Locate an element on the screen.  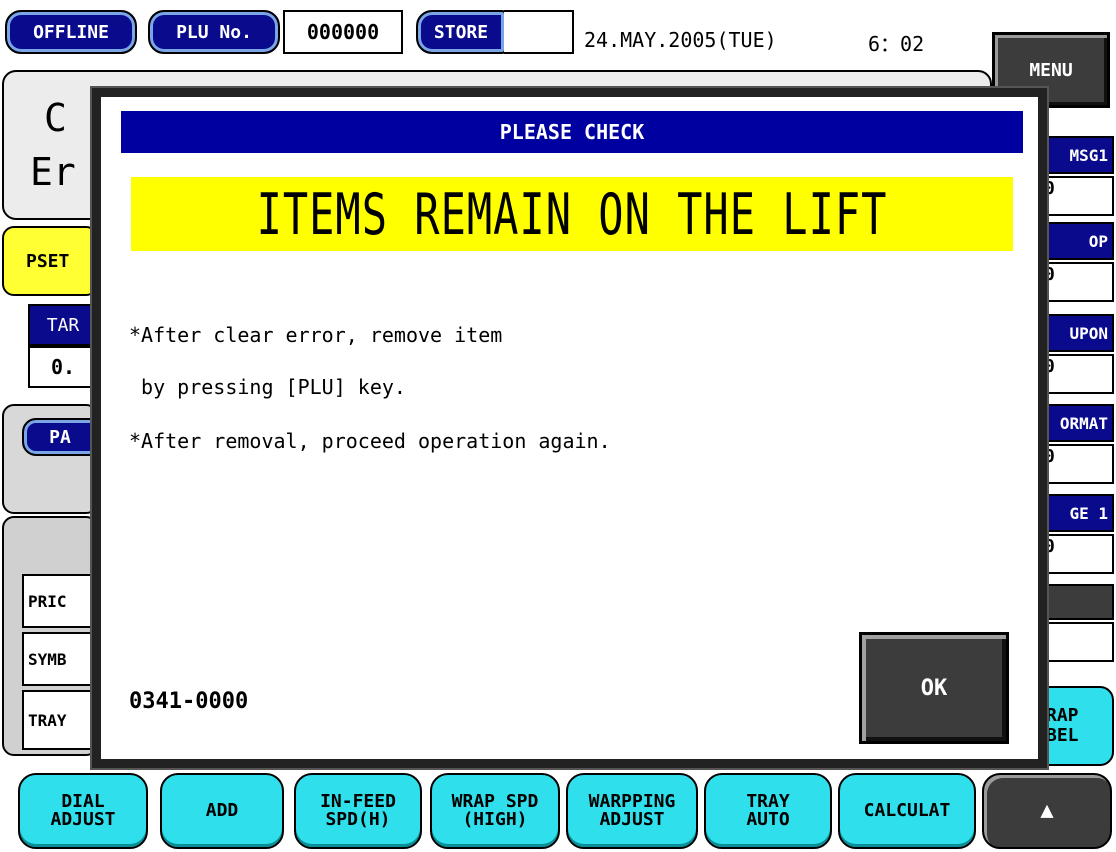
msg1-label: MSG1 is located at coordinates (1077, 155).